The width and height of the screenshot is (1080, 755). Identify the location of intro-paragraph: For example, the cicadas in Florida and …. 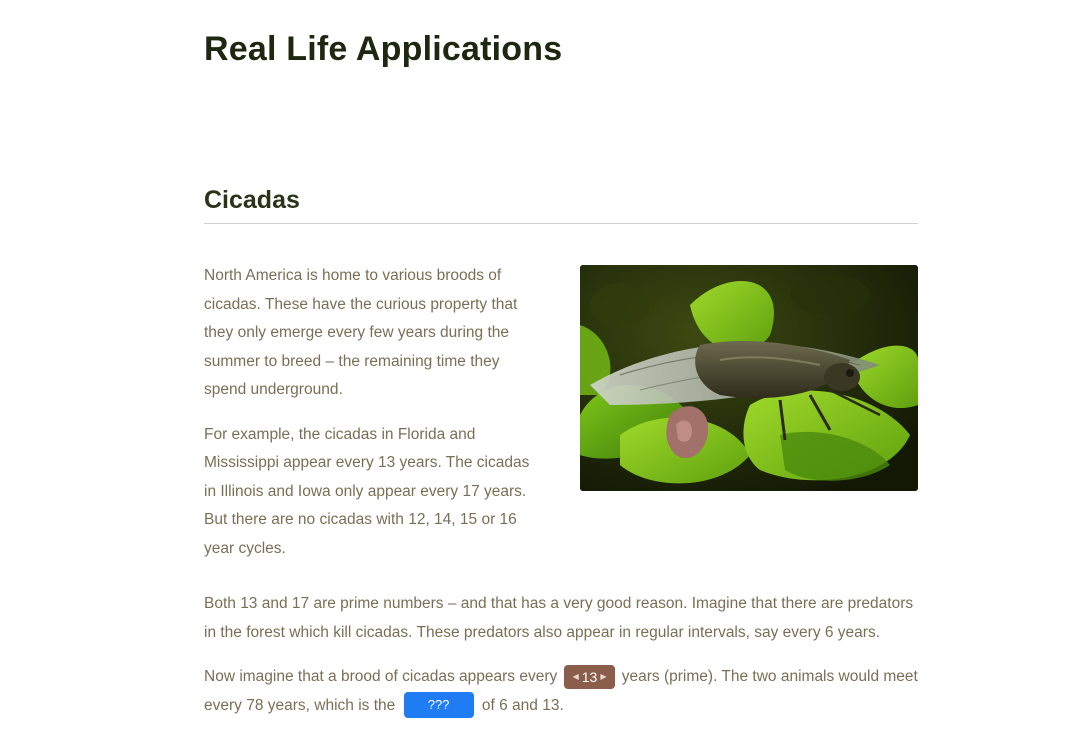
(367, 491).